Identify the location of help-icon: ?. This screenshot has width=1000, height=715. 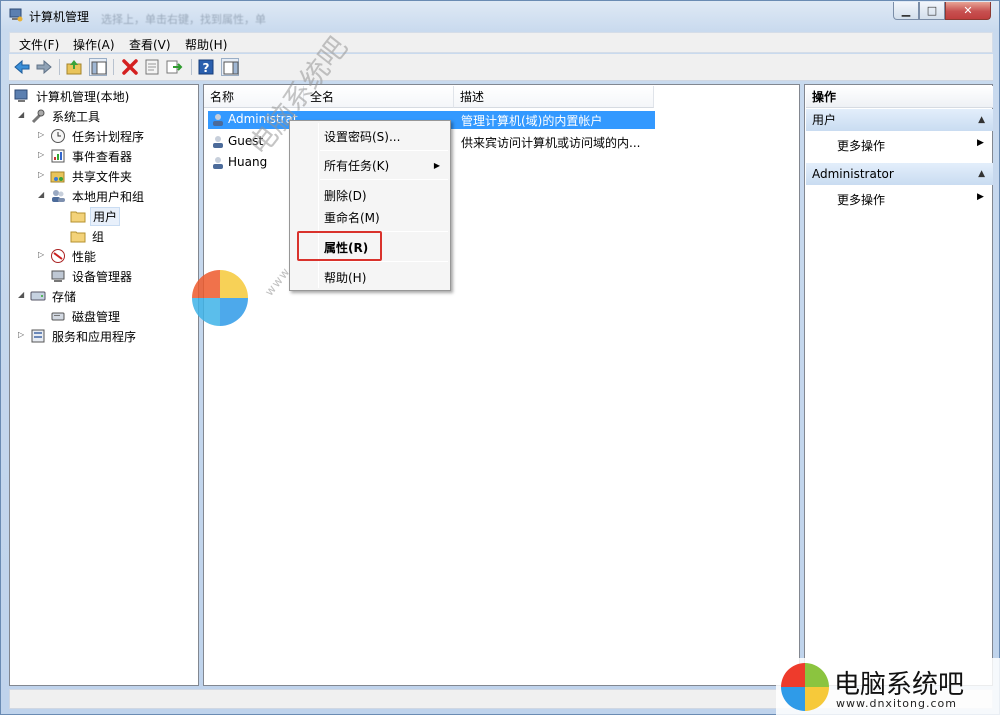
(206, 67).